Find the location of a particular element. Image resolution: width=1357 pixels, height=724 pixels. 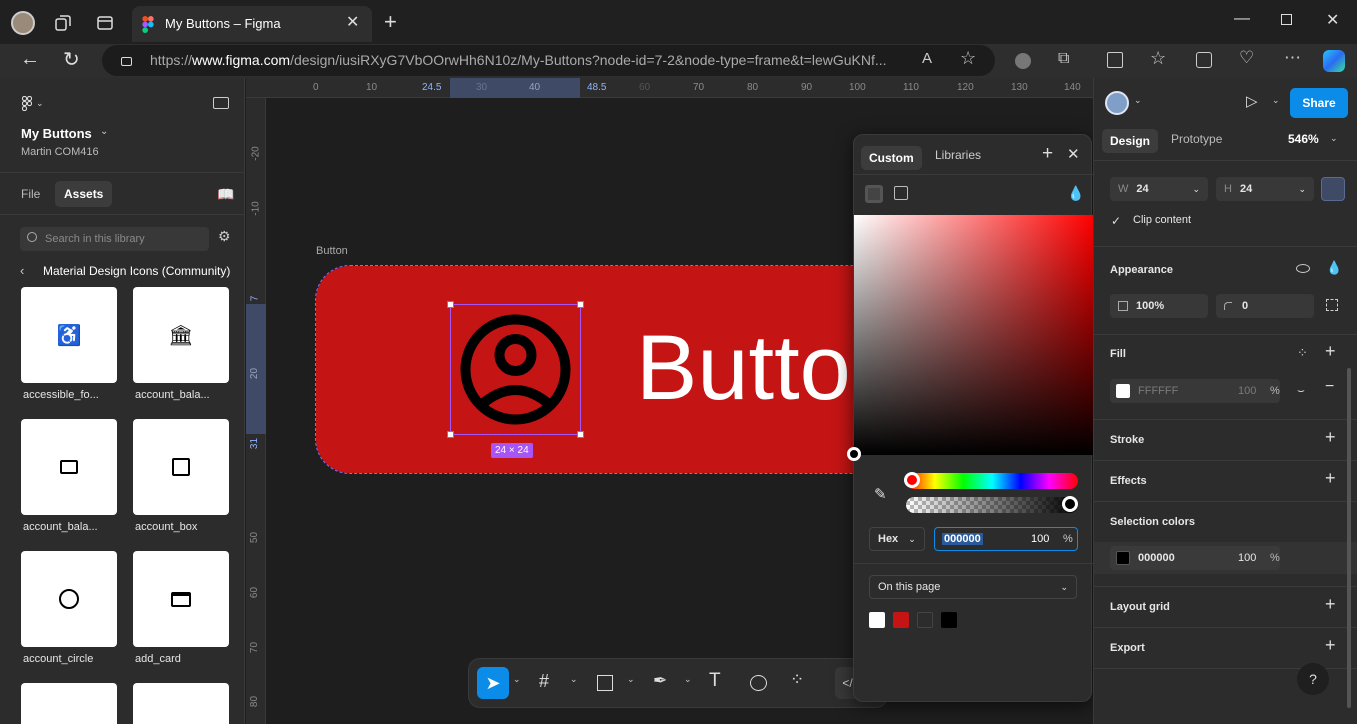

move-tool-button: ➤ is located at coordinates (493, 683).